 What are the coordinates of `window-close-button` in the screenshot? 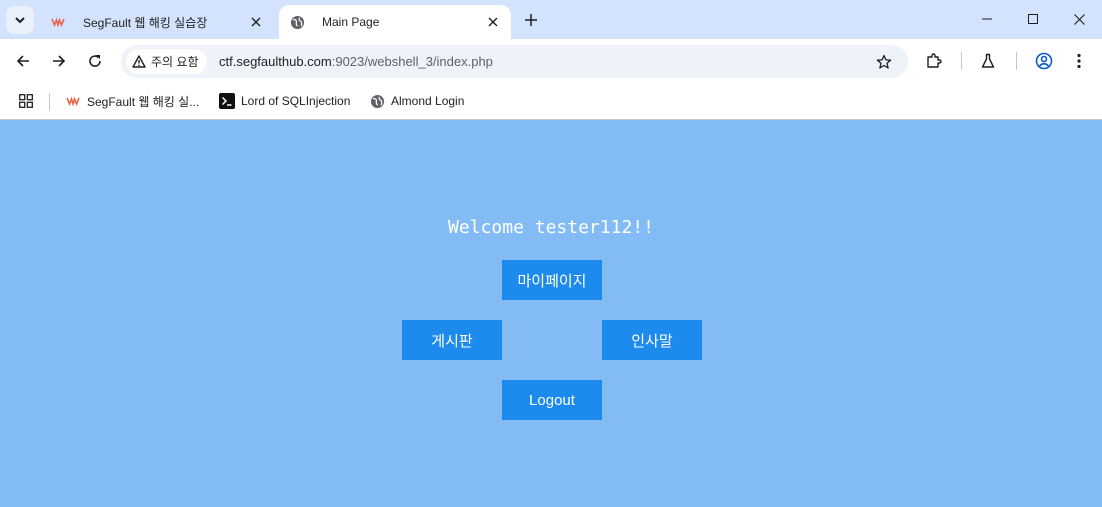 It's located at (1079, 19).